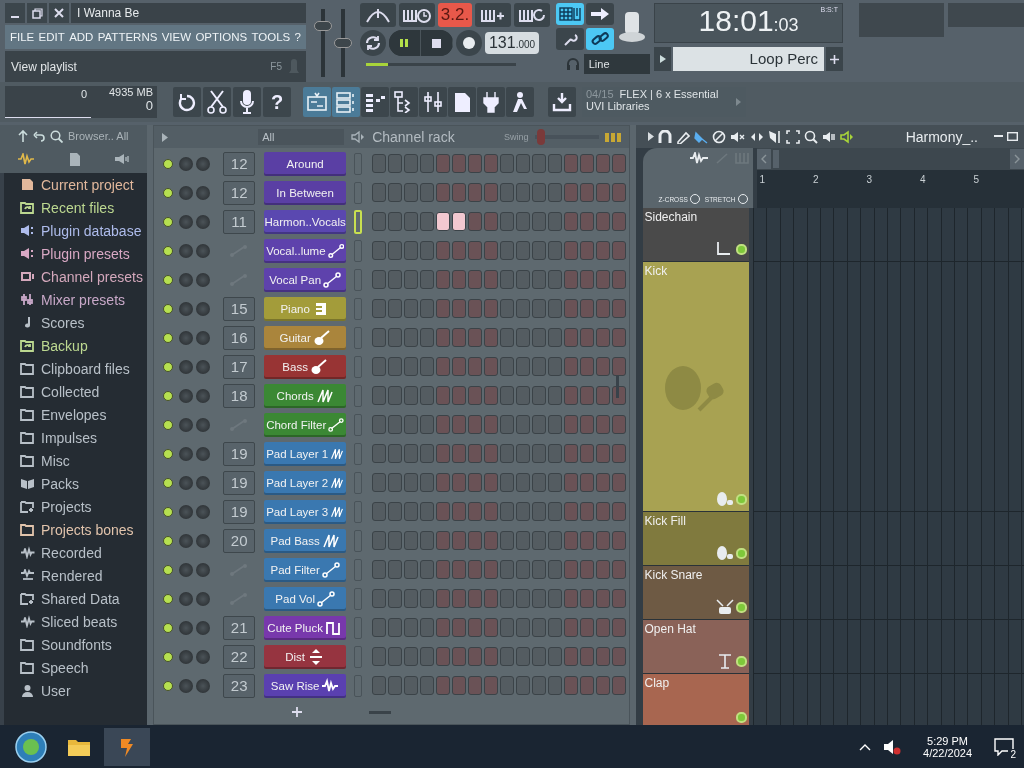 The height and width of the screenshot is (768, 1024). I want to click on channel-button: Pad Layer 1, so click(305, 453).